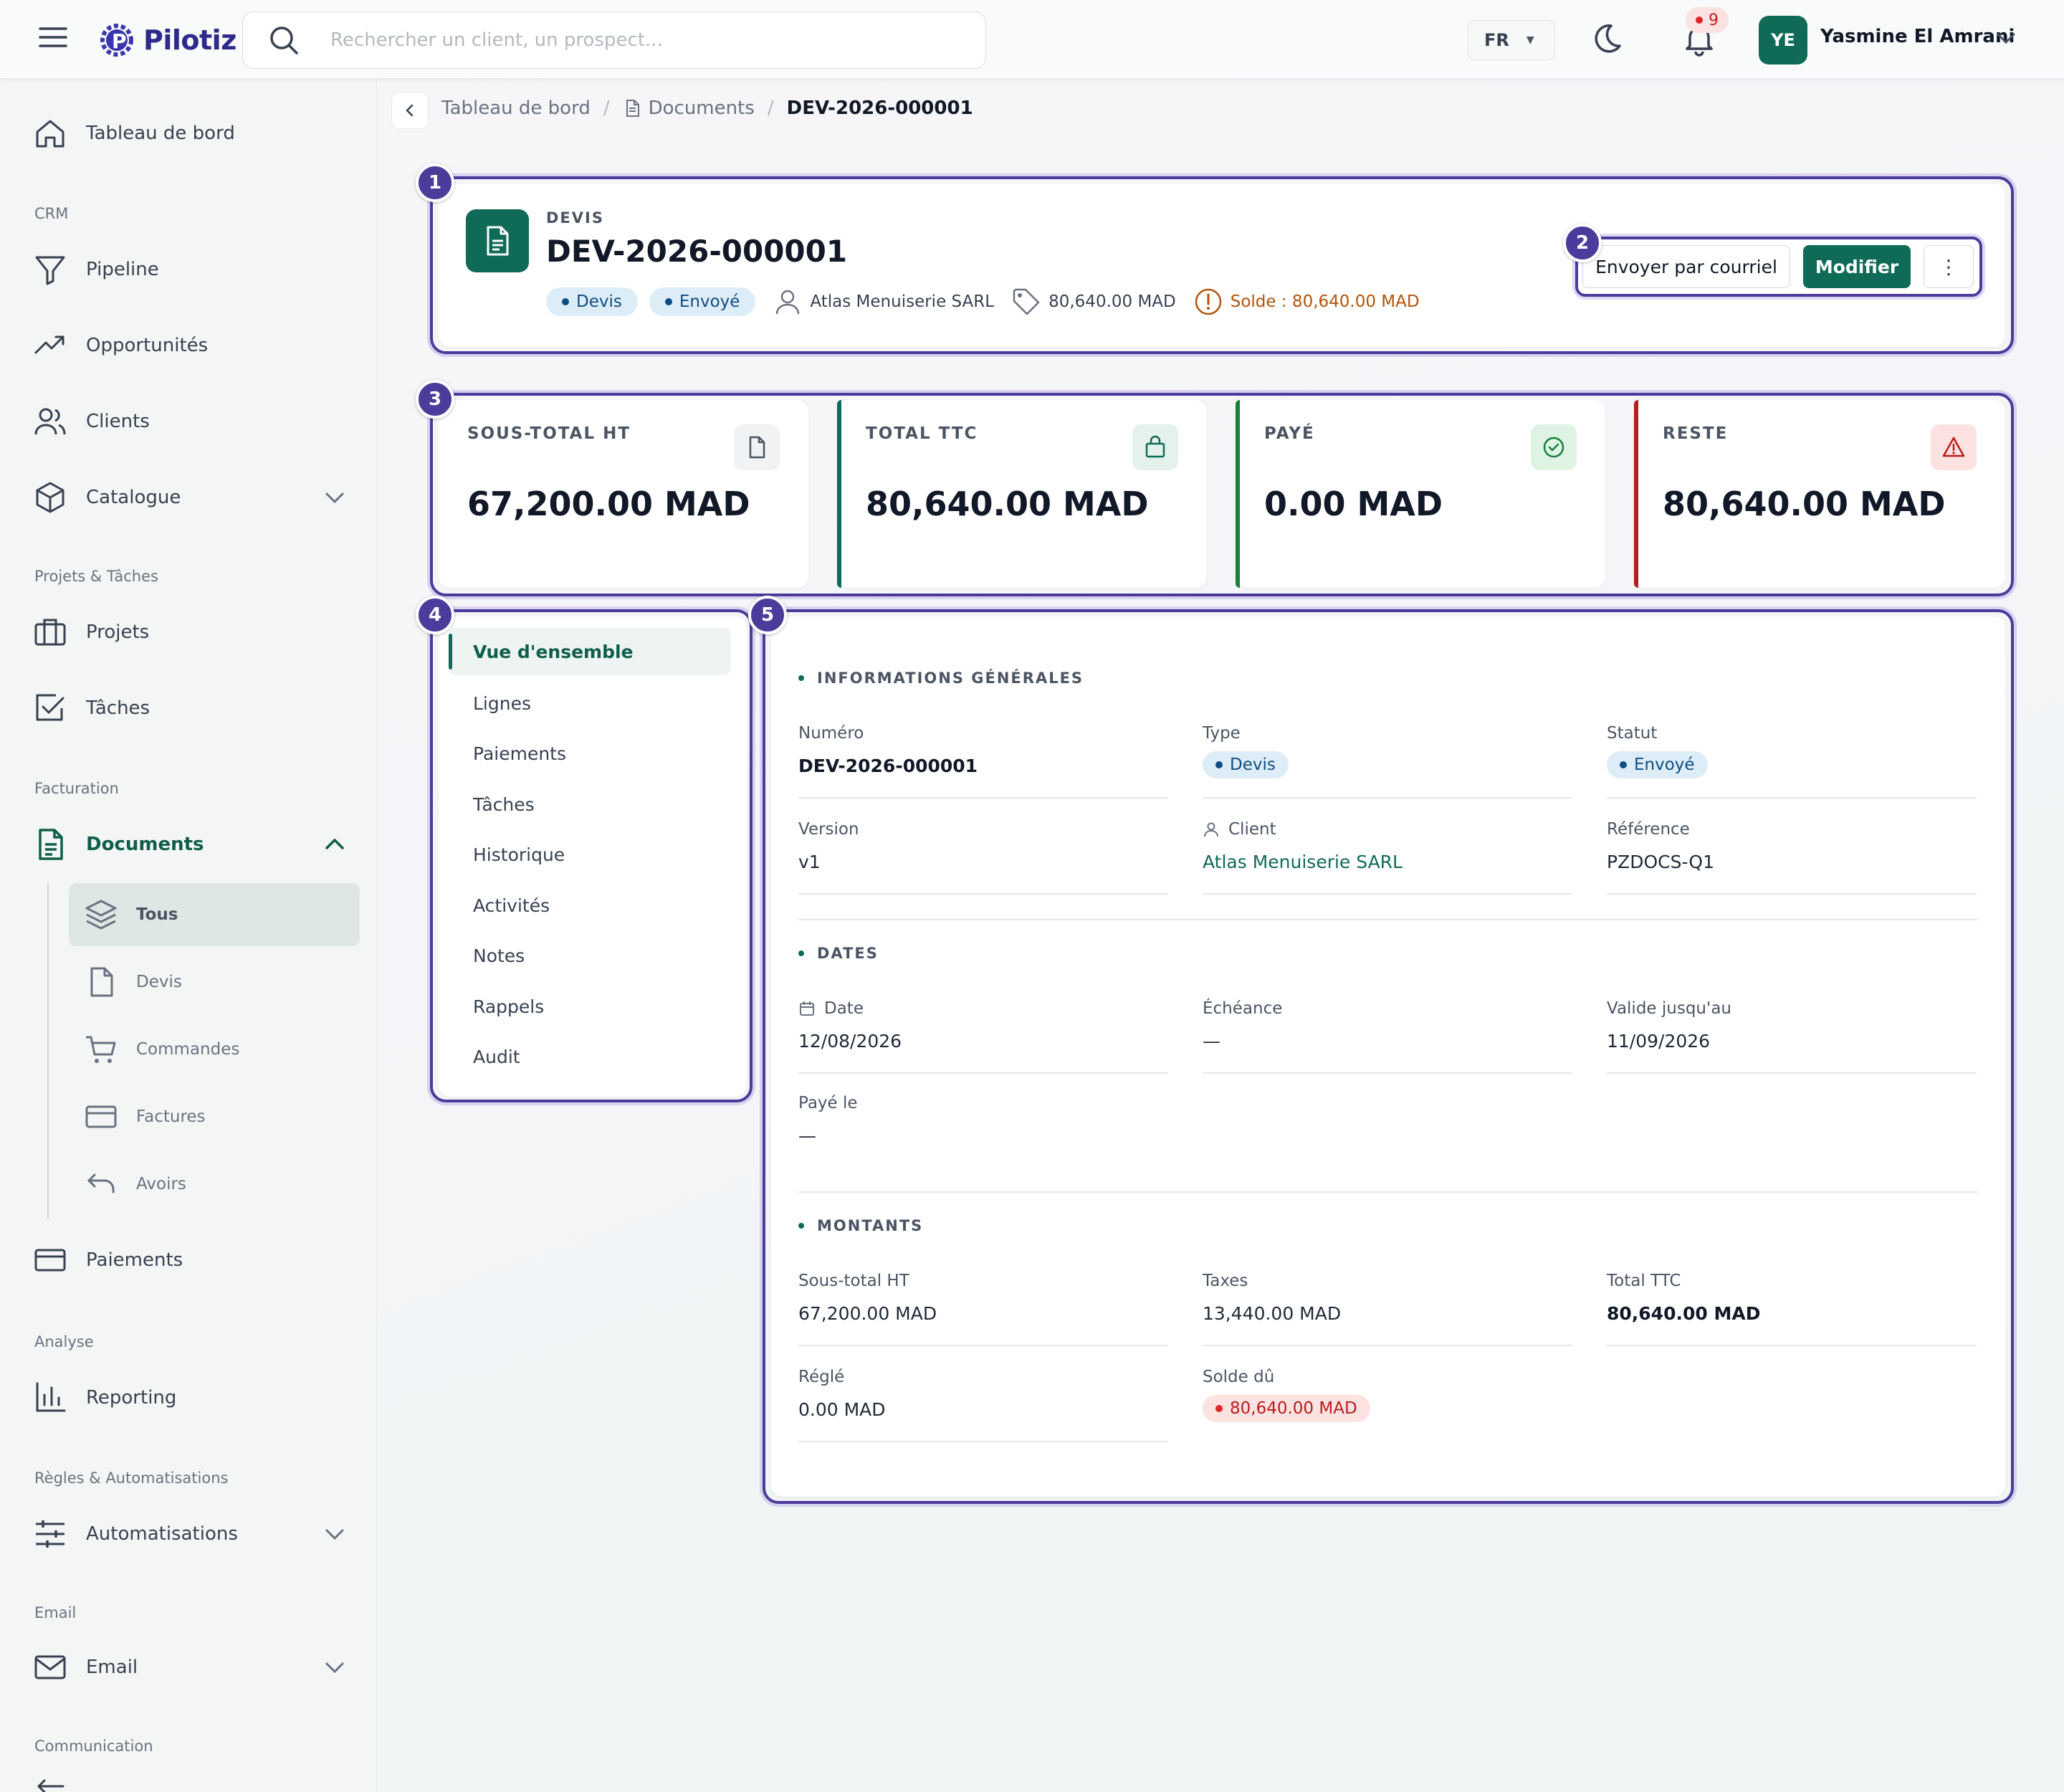 The image size is (2064, 1792). What do you see at coordinates (190, 134) in the screenshot?
I see `sidebar-item-dashboard: Tableau de bord` at bounding box center [190, 134].